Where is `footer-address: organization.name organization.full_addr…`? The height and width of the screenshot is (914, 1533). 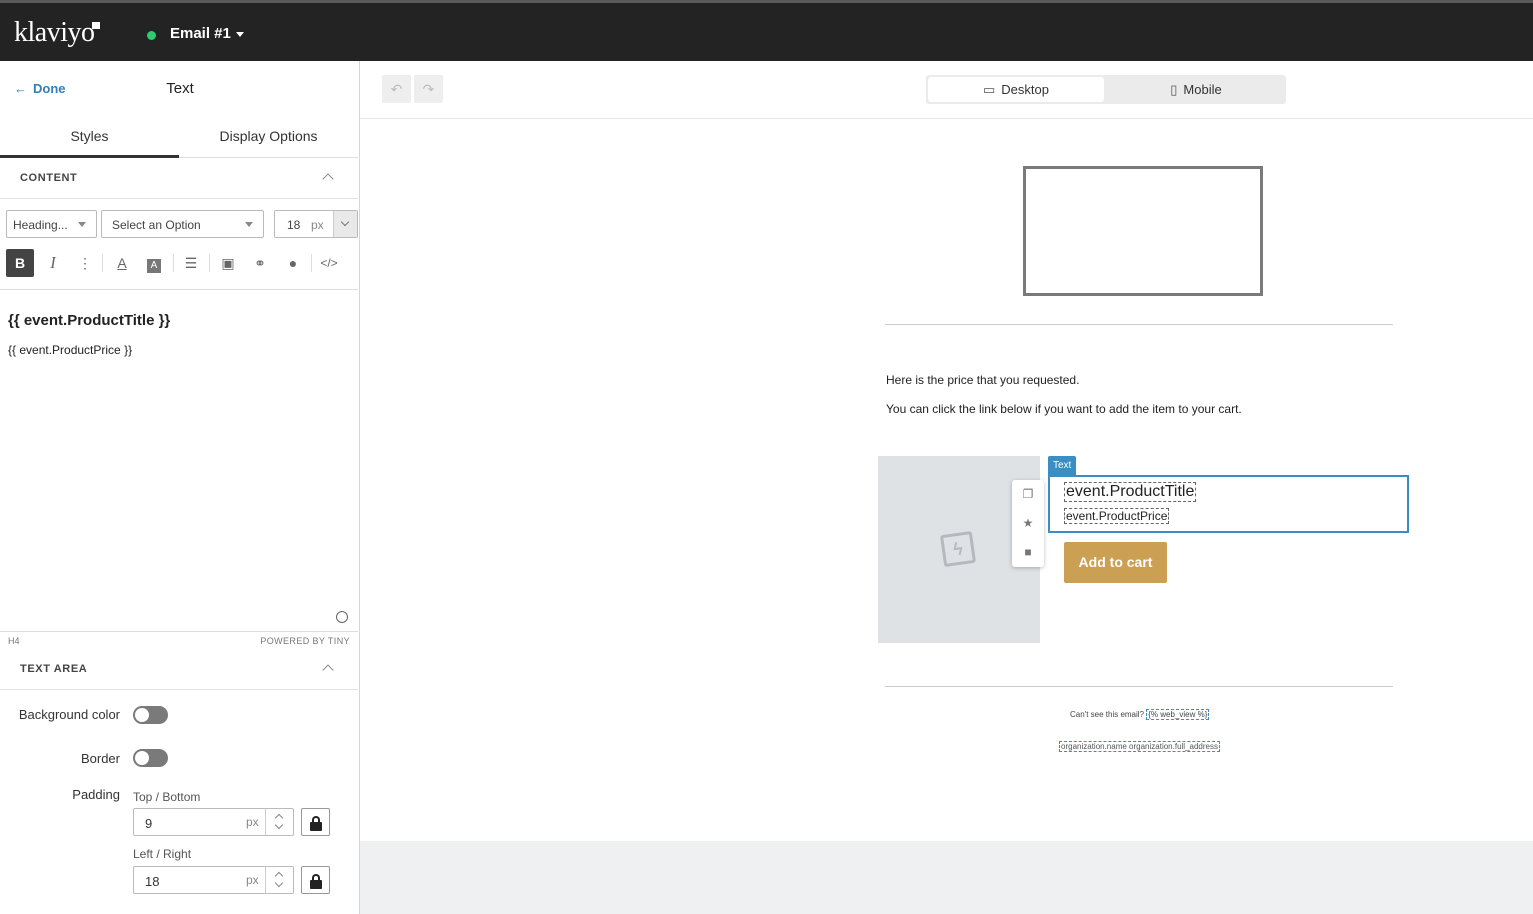 footer-address: organization.name organization.full_addr… is located at coordinates (1139, 746).